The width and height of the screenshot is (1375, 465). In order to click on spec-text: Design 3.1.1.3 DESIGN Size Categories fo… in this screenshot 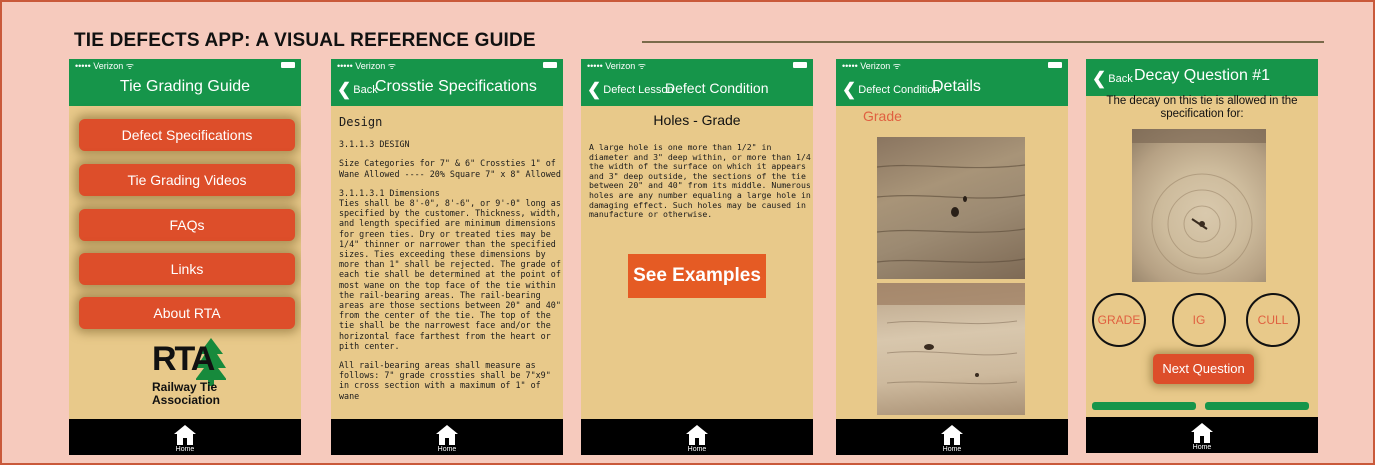, I will do `click(450, 262)`.